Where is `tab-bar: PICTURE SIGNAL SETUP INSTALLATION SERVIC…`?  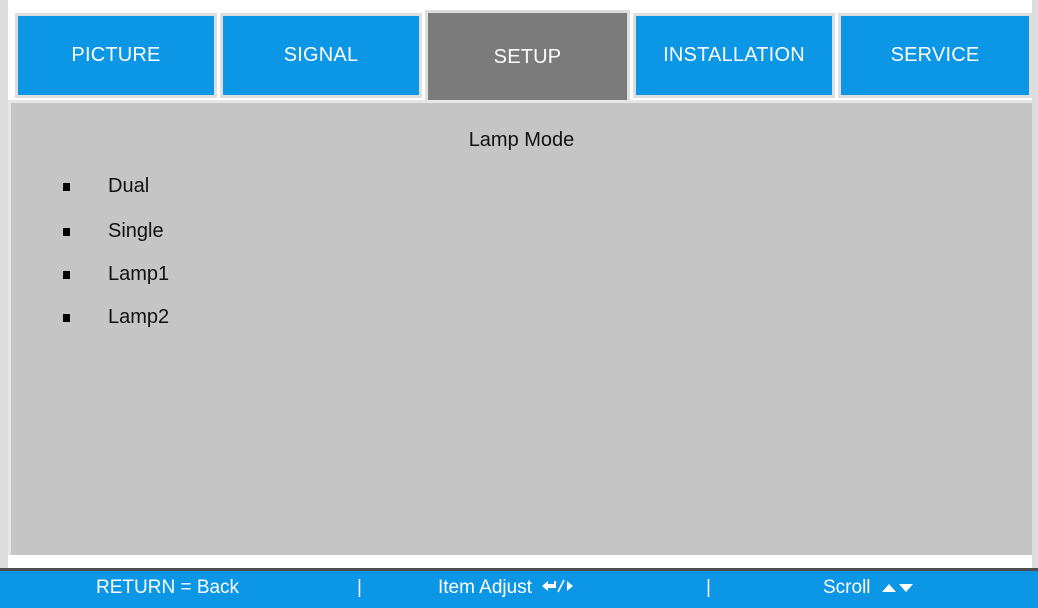 tab-bar: PICTURE SIGNAL SETUP INSTALLATION SERVIC… is located at coordinates (523, 56).